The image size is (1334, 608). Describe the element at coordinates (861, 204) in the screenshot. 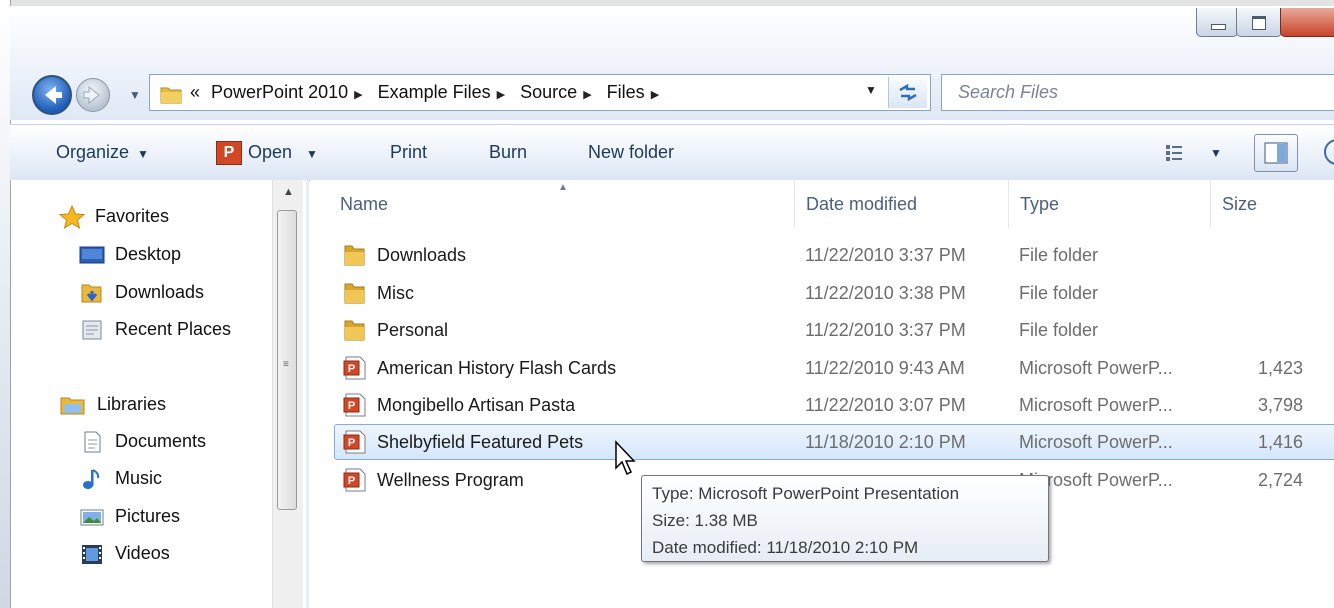

I see `column-header-date-modified: Date modified` at that location.